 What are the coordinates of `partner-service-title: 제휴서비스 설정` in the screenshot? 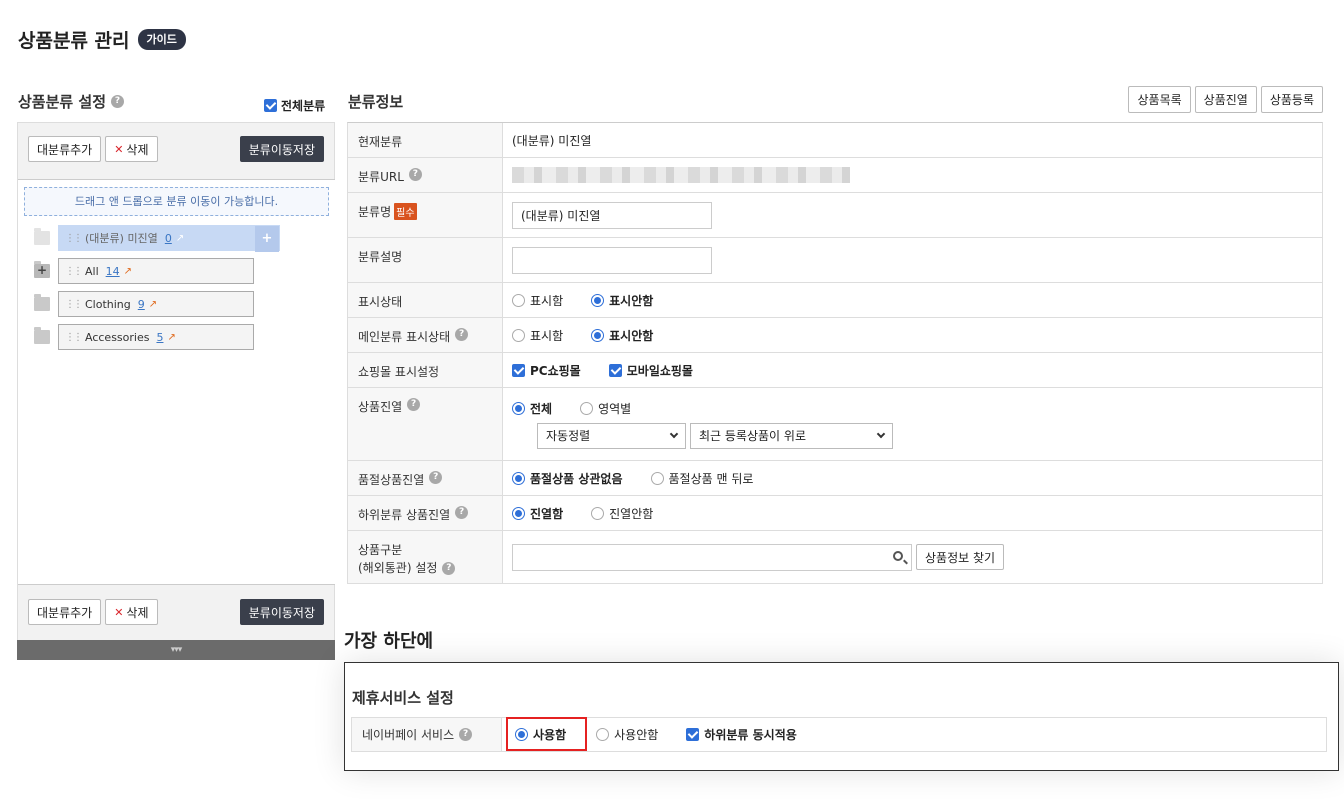 It's located at (403, 698).